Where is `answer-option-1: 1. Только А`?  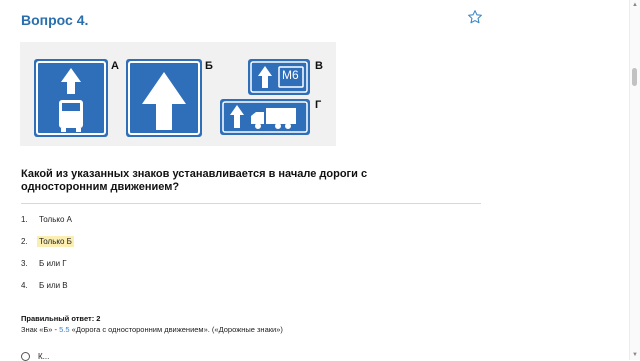 answer-option-1: 1. Только А is located at coordinates (47, 219).